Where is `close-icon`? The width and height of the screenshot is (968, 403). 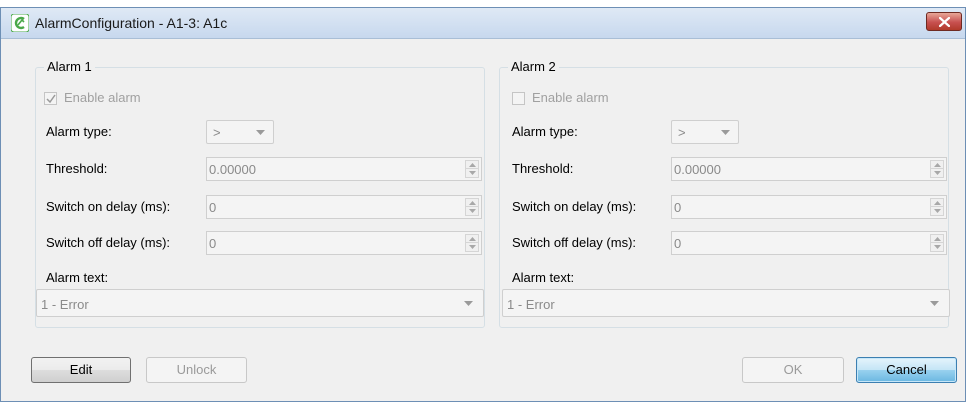
close-icon is located at coordinates (944, 22).